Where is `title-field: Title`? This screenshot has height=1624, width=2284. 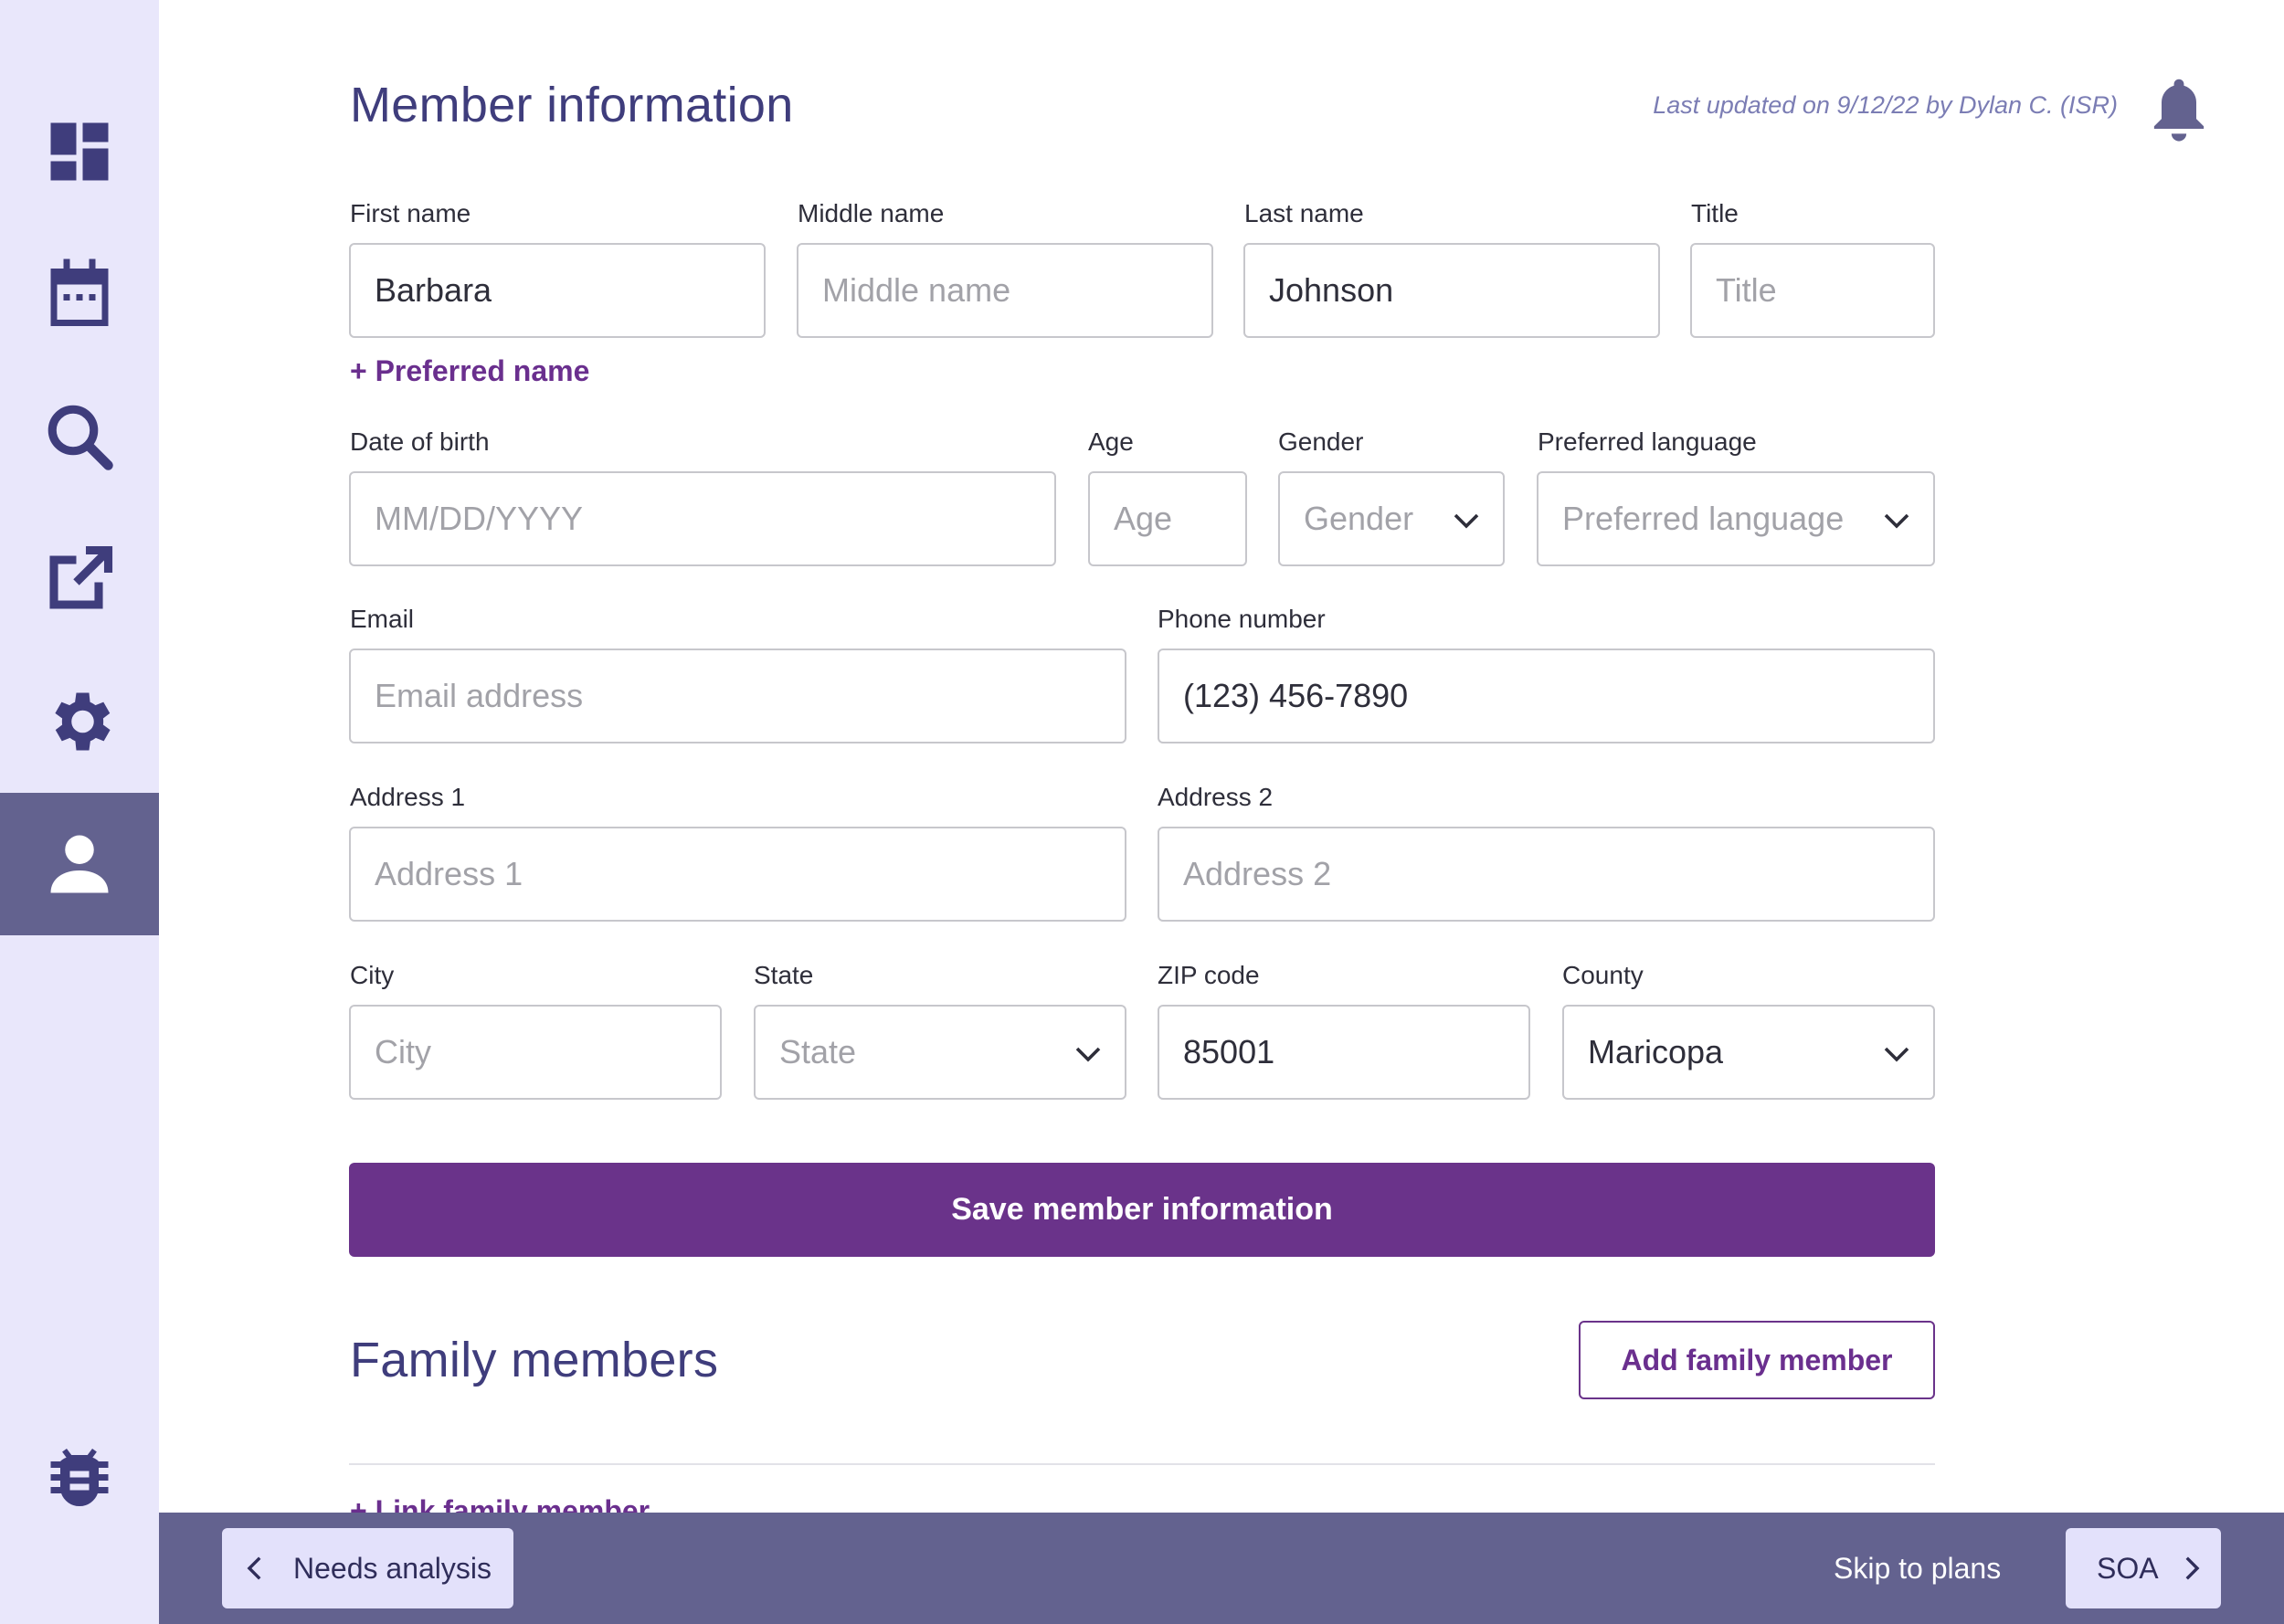
title-field: Title is located at coordinates (1812, 290).